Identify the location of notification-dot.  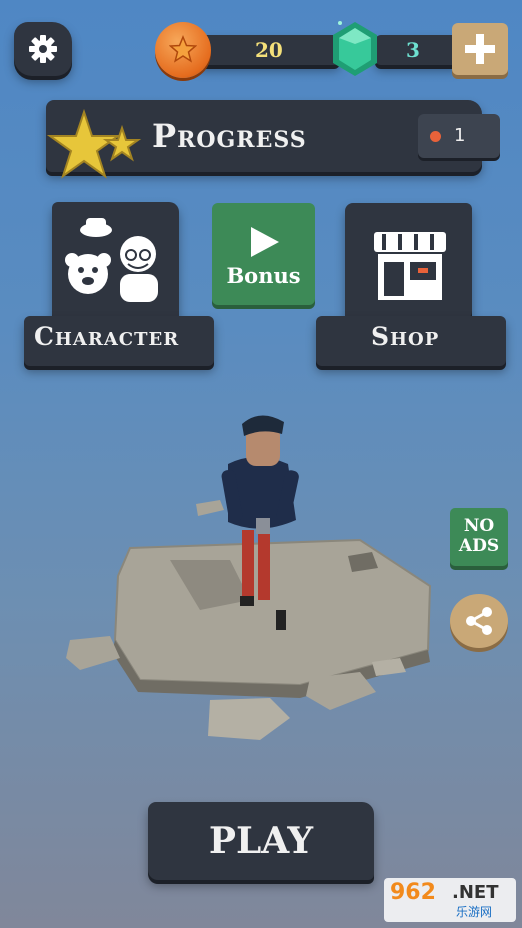
(435, 136).